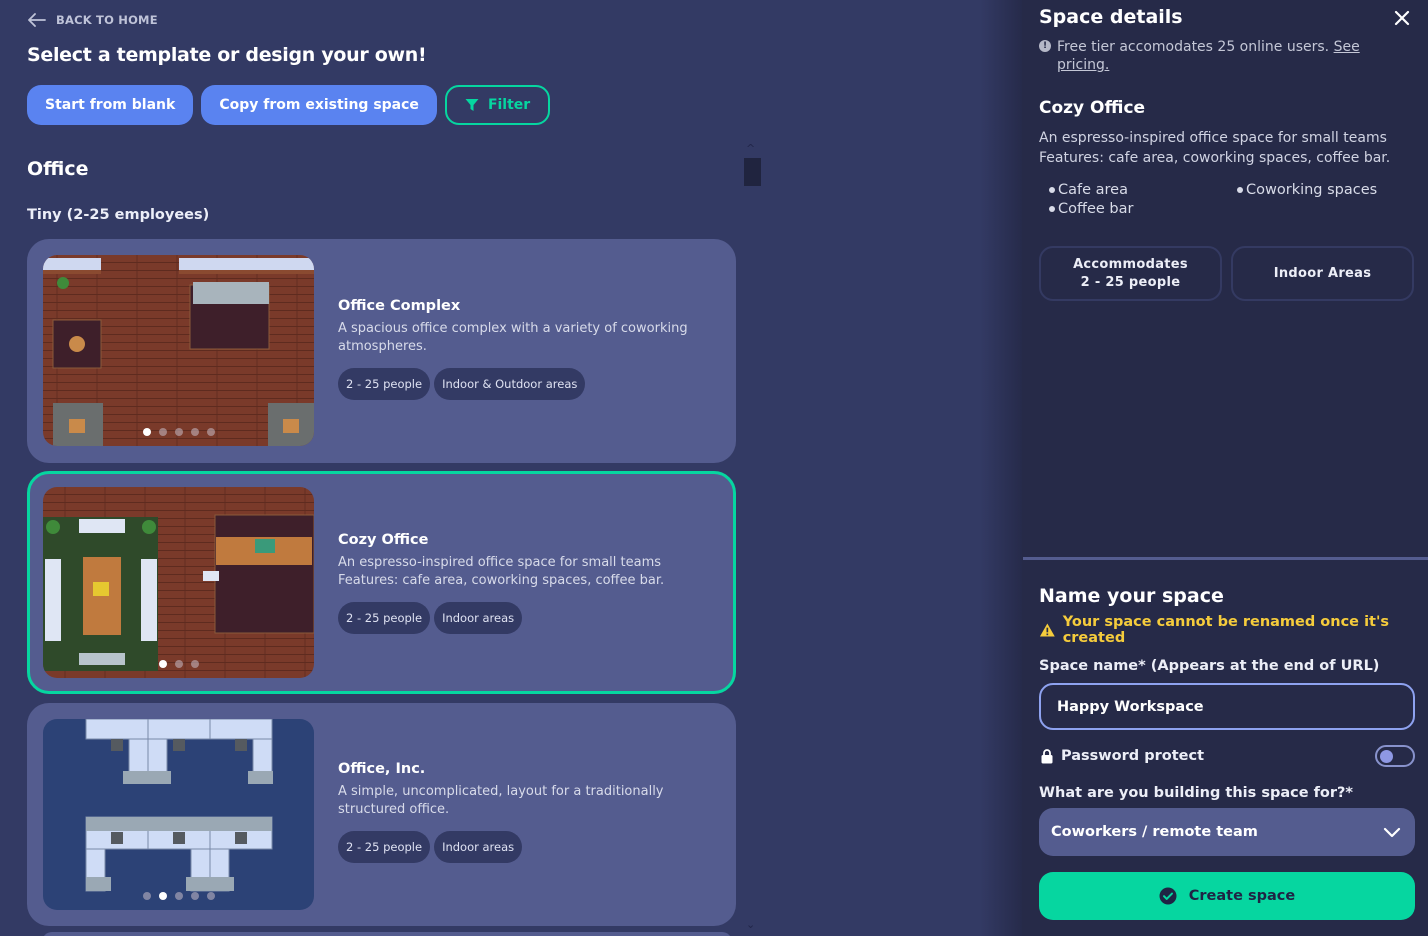  Describe the element at coordinates (1130, 264) in the screenshot. I see `capacity-pill-line: Accommodates` at that location.